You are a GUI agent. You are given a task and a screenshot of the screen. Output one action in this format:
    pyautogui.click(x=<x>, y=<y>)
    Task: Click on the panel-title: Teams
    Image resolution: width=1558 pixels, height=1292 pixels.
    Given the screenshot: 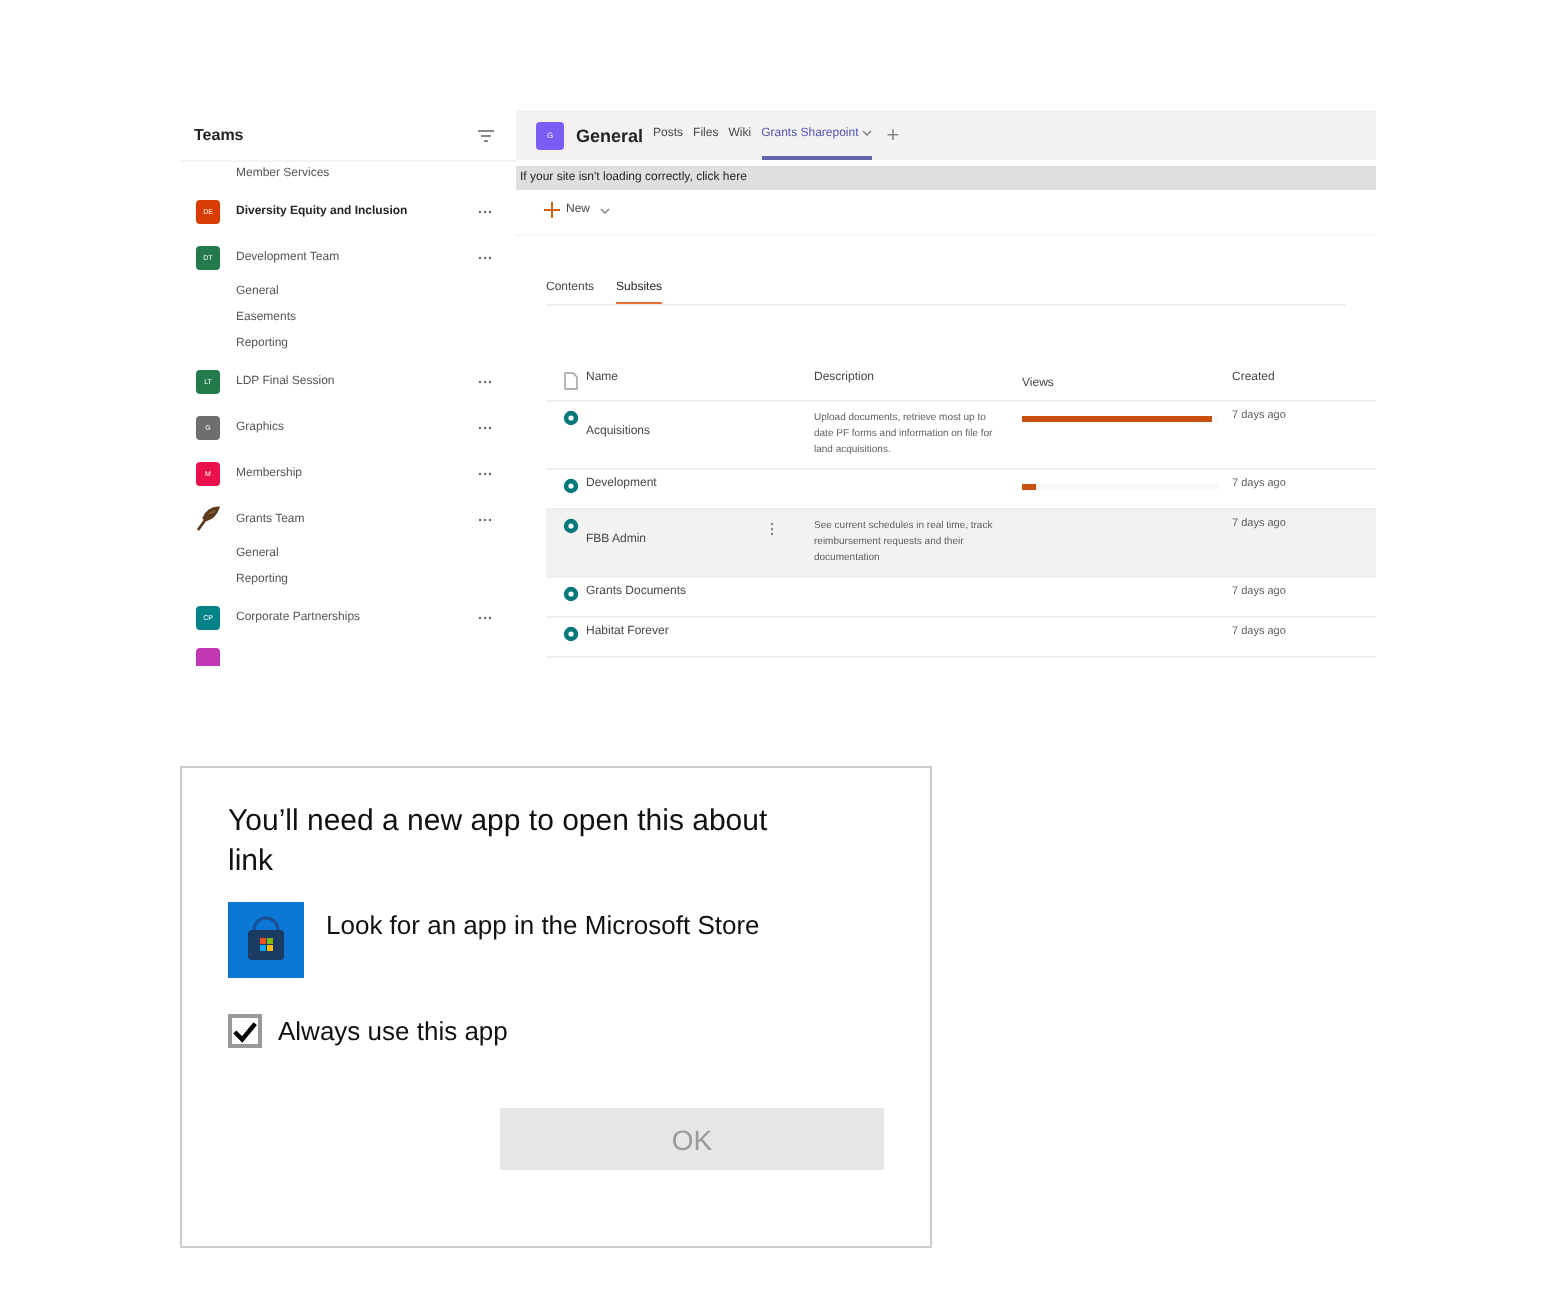 What is the action you would take?
    pyautogui.click(x=219, y=135)
    